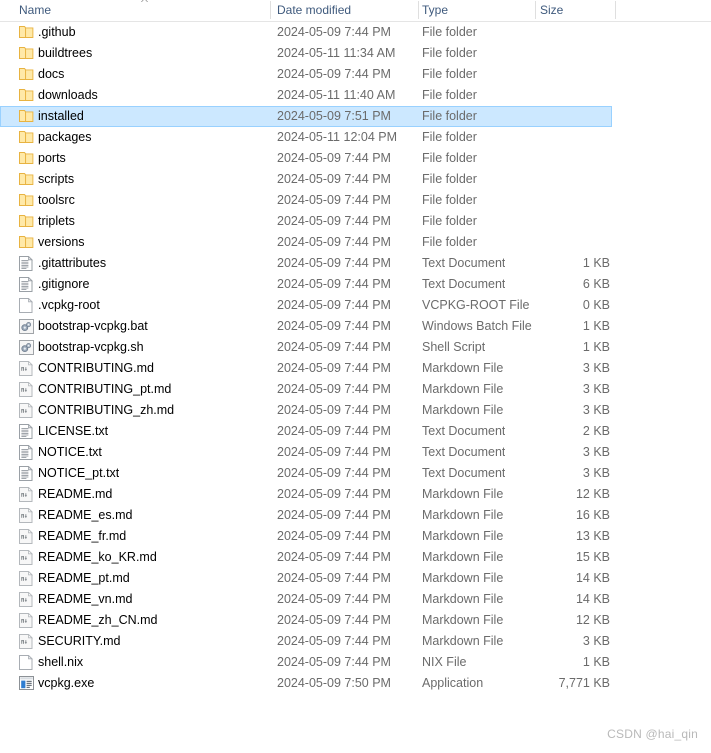 This screenshot has height=753, width=711. What do you see at coordinates (592, 578) in the screenshot?
I see `file-size: 14 KB` at bounding box center [592, 578].